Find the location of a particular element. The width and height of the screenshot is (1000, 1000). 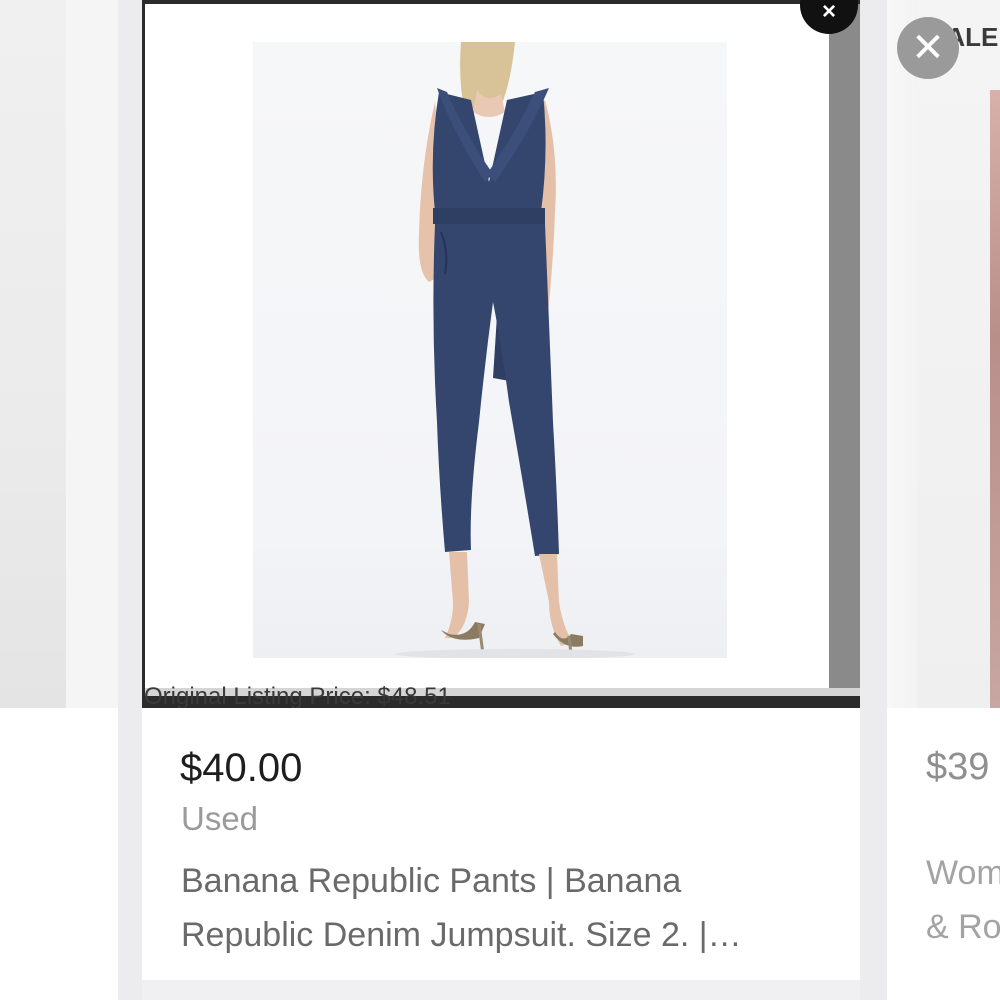

listing-price: $40.00 is located at coordinates (241, 768).